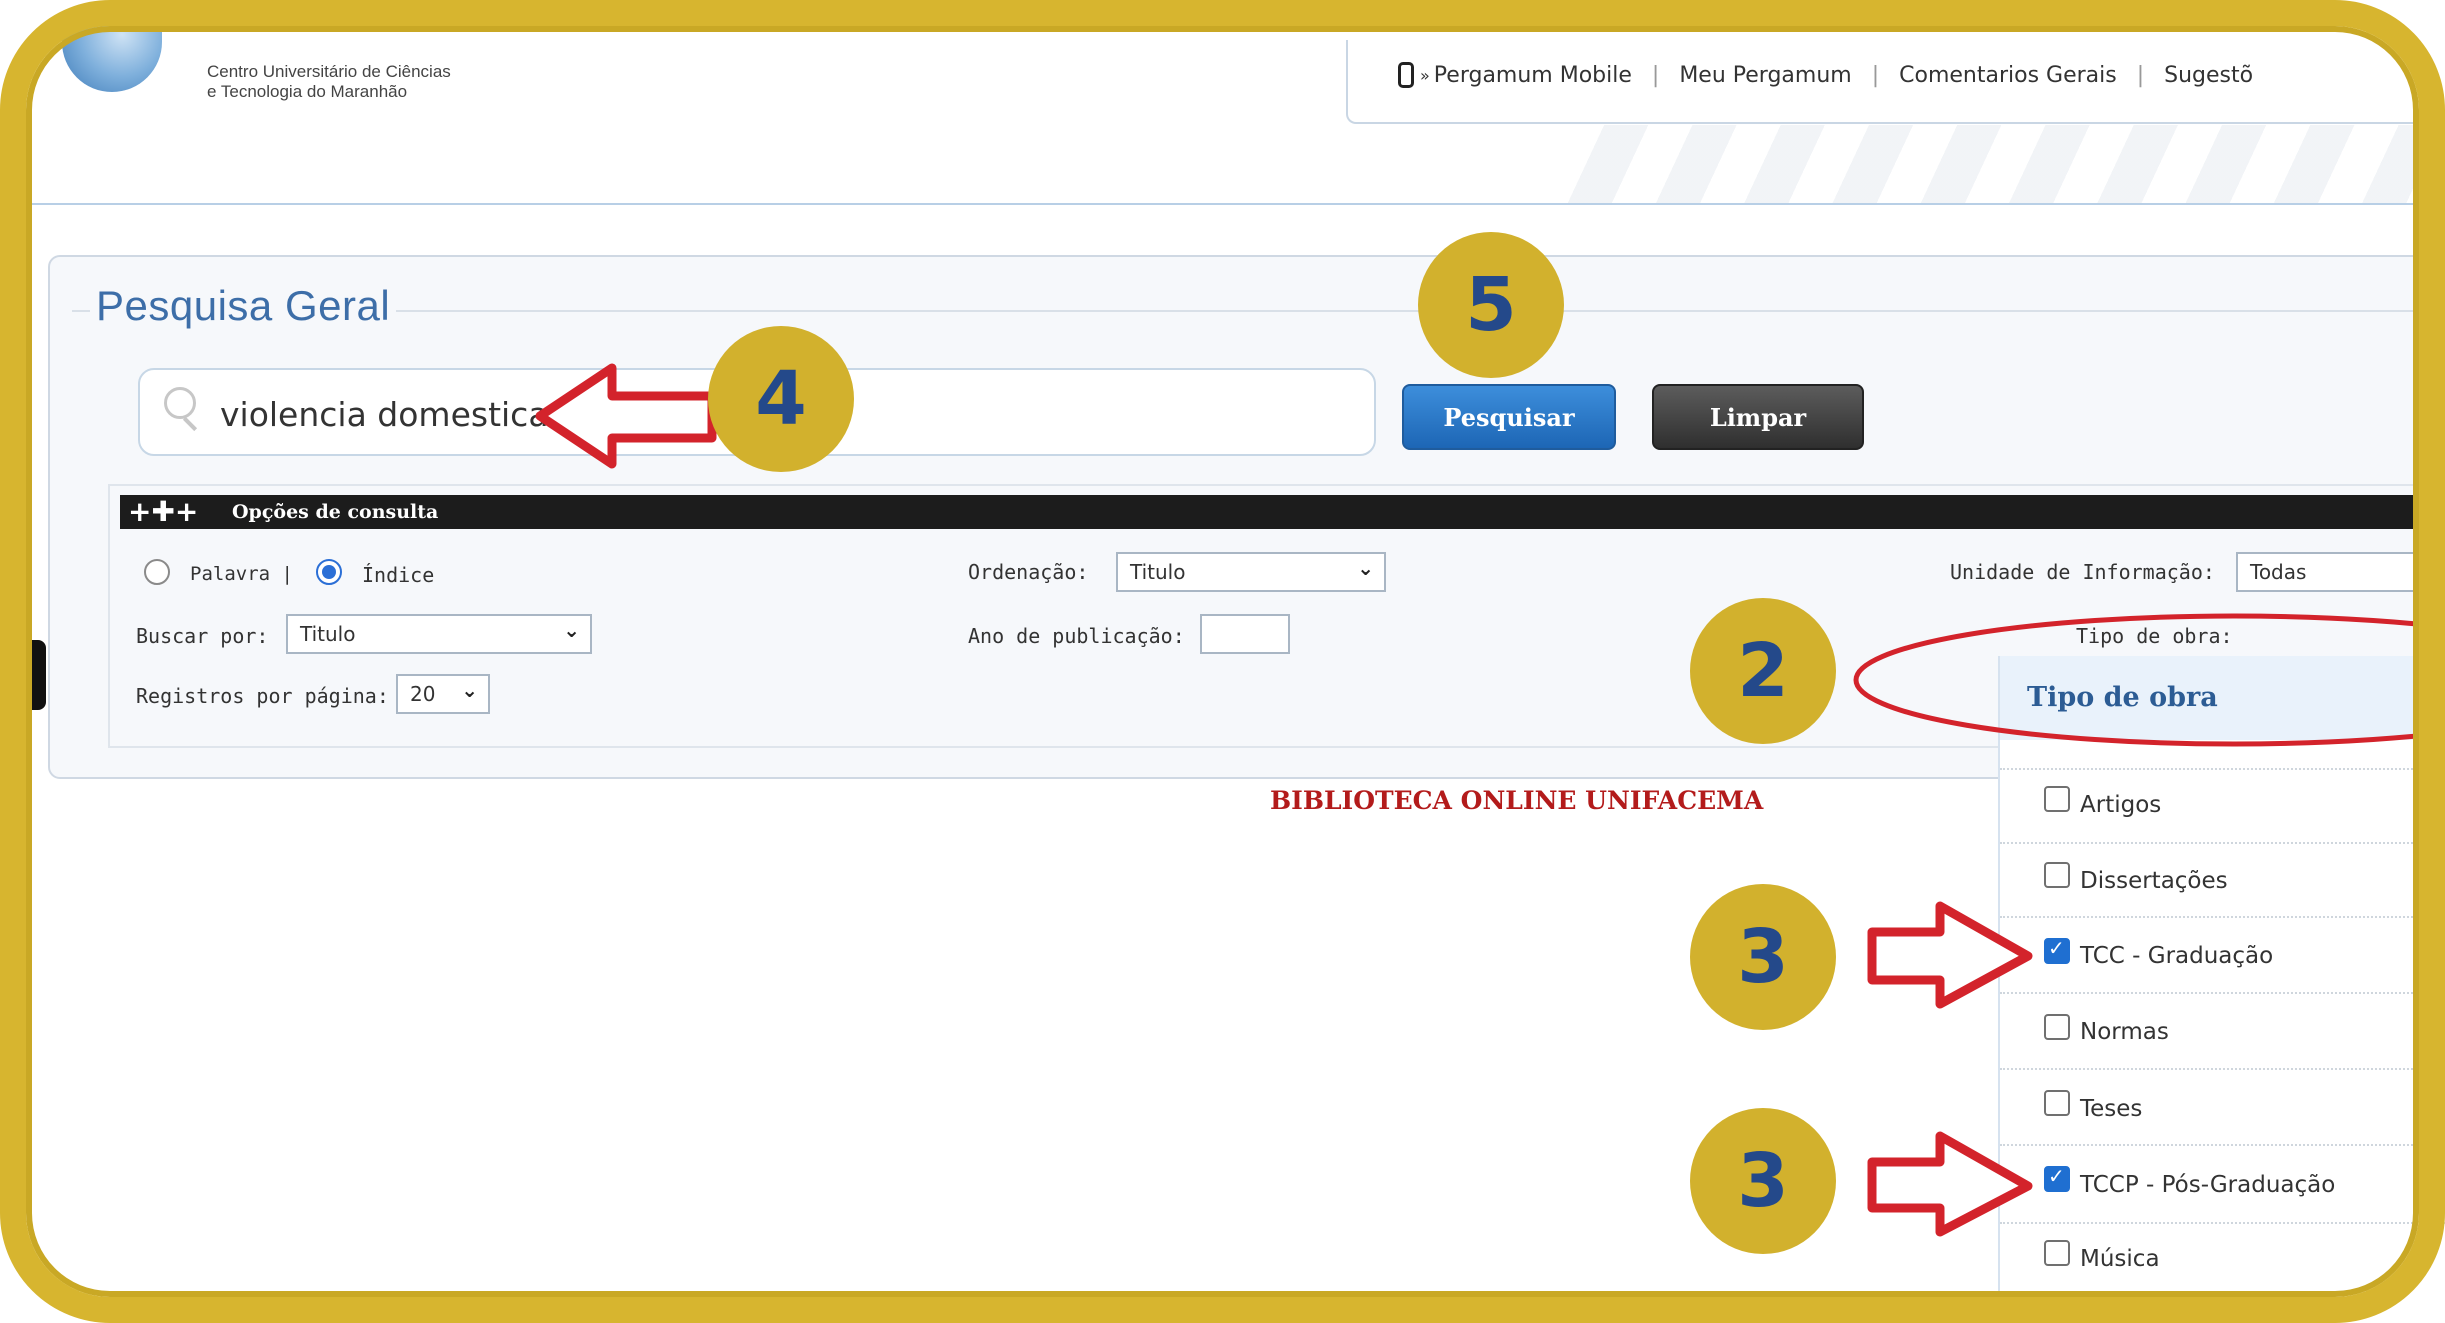 The width and height of the screenshot is (2445, 1323). What do you see at coordinates (2120, 1259) in the screenshot?
I see `list-item-label: Música` at bounding box center [2120, 1259].